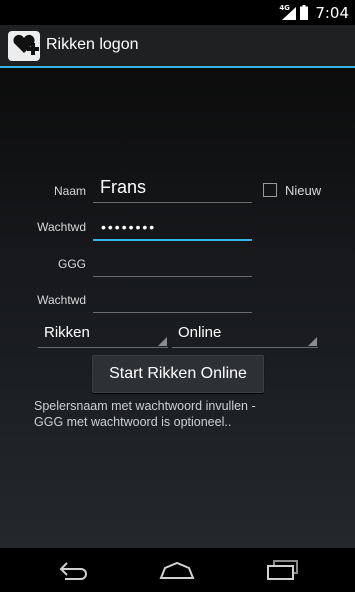 The width and height of the screenshot is (355, 592). Describe the element at coordinates (172, 262) in the screenshot. I see `ggg-field` at that location.